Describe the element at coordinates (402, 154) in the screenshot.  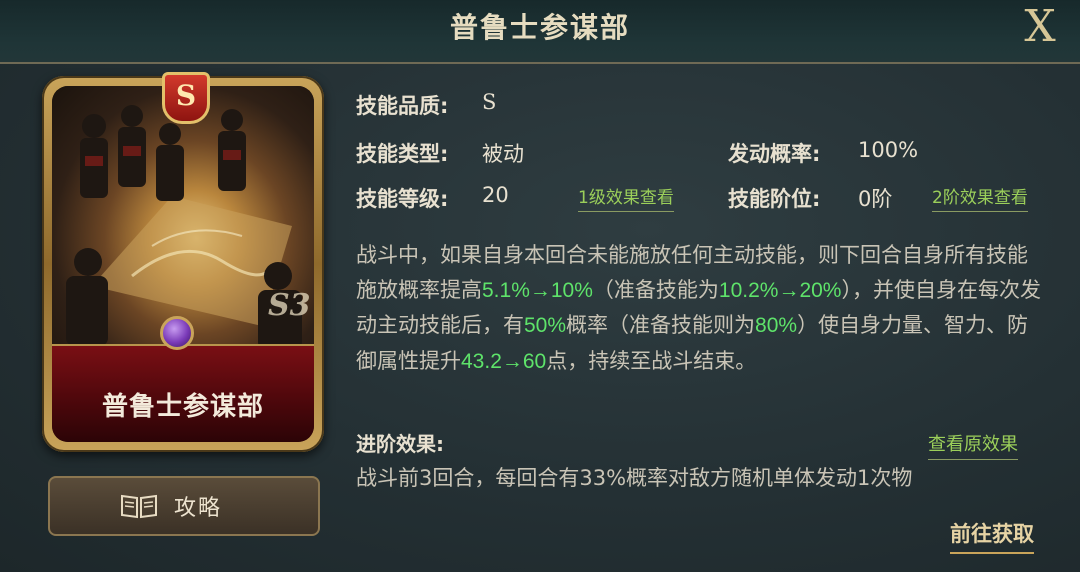
I see `type-label: 技能类型:` at that location.